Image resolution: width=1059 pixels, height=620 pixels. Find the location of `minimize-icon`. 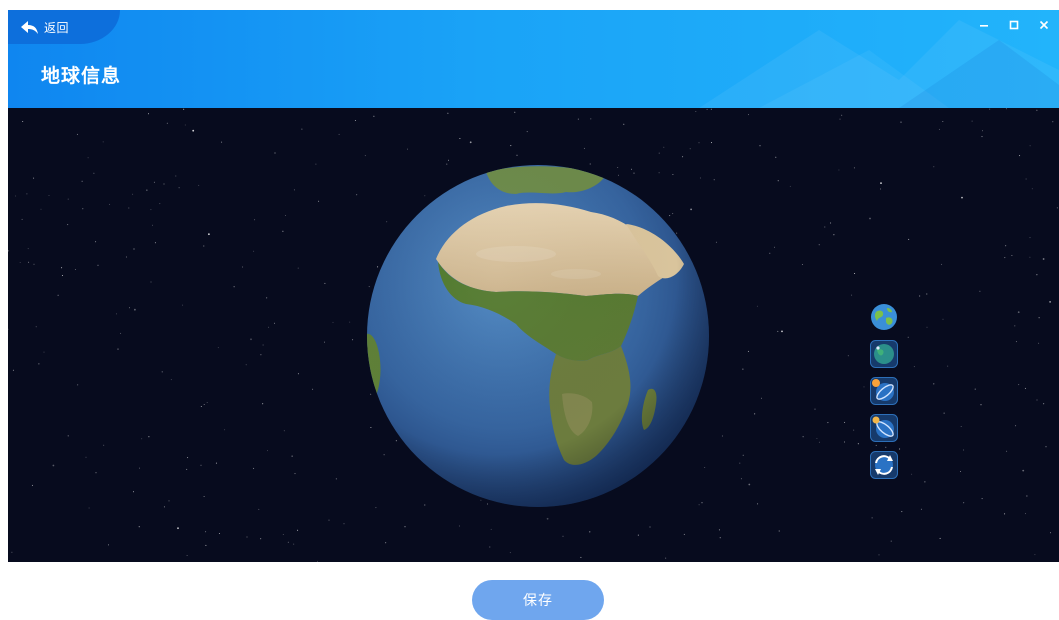

minimize-icon is located at coordinates (984, 25).